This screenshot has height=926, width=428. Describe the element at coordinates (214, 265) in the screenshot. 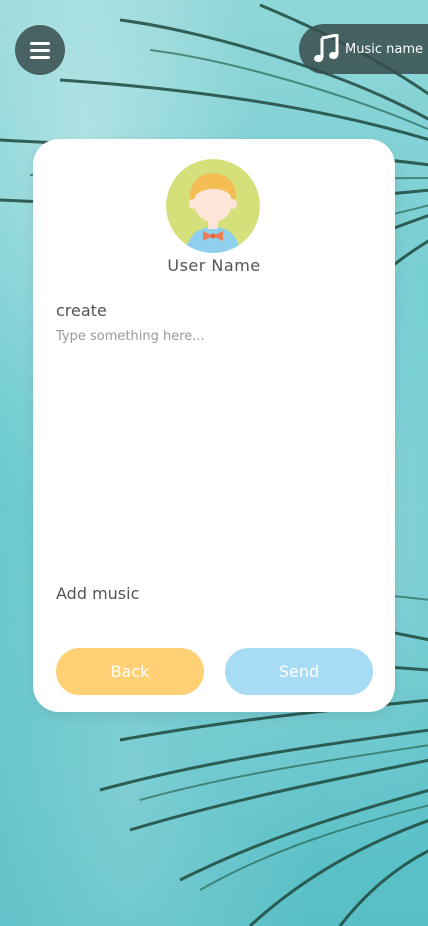

I see `user-name: User Name` at that location.